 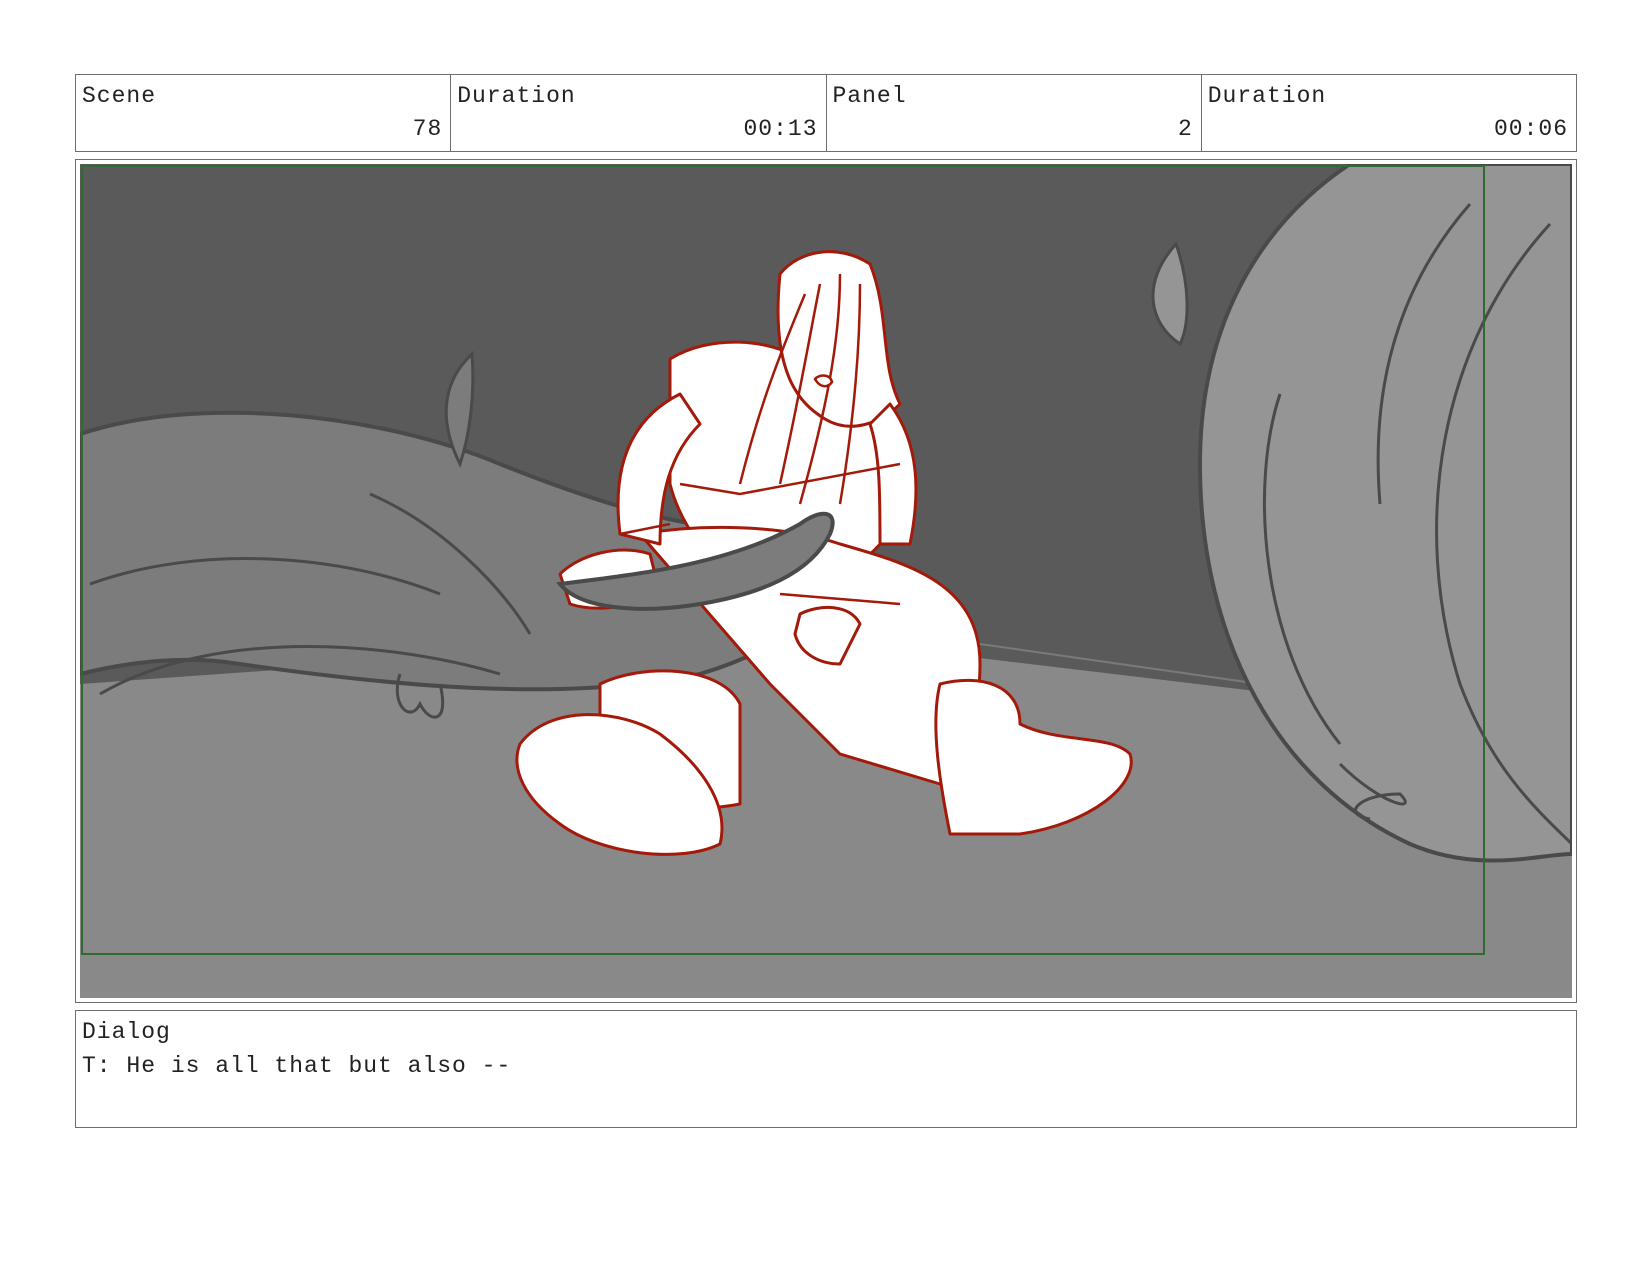 I want to click on scene-cell: Scene 78, so click(x=264, y=113).